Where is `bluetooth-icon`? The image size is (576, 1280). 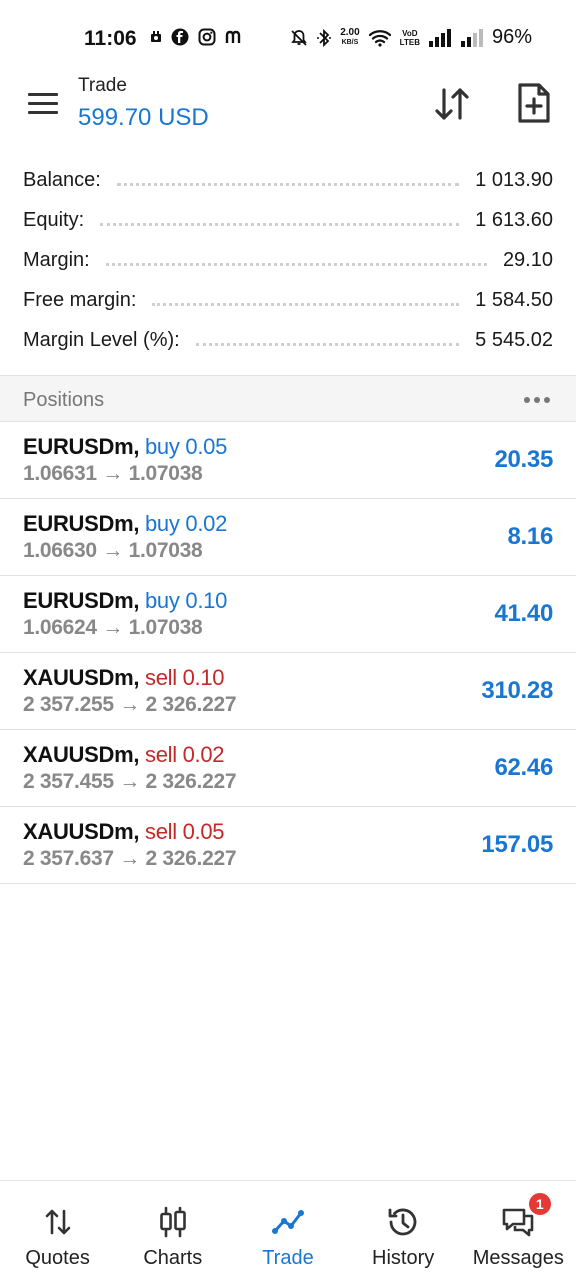 bluetooth-icon is located at coordinates (324, 37).